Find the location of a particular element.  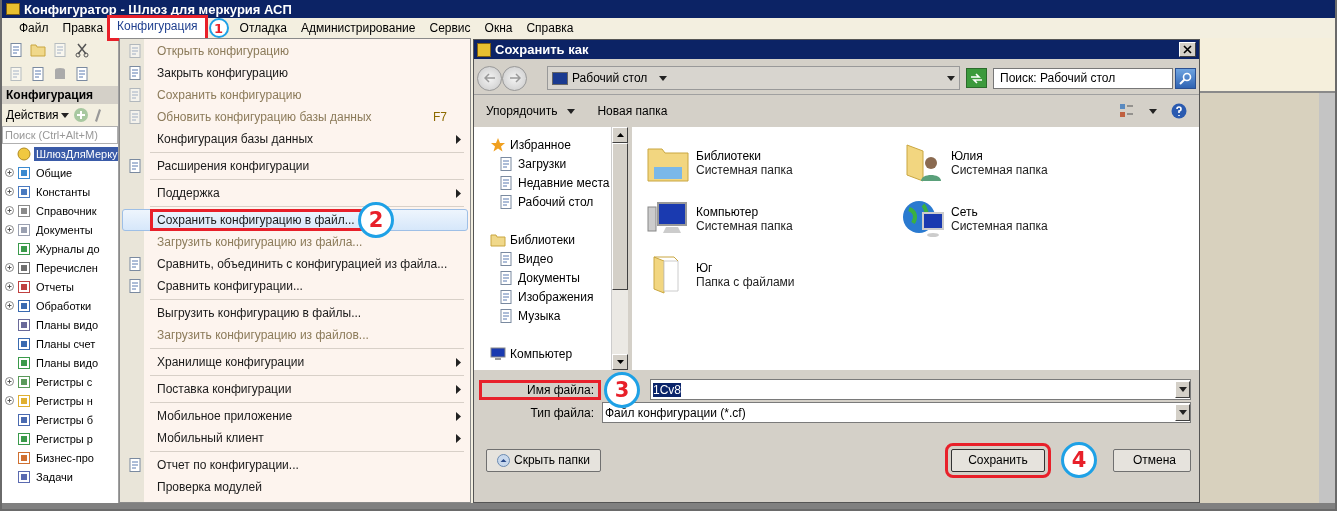

menu-entry: Хранилище конфигурации is located at coordinates (295, 362).